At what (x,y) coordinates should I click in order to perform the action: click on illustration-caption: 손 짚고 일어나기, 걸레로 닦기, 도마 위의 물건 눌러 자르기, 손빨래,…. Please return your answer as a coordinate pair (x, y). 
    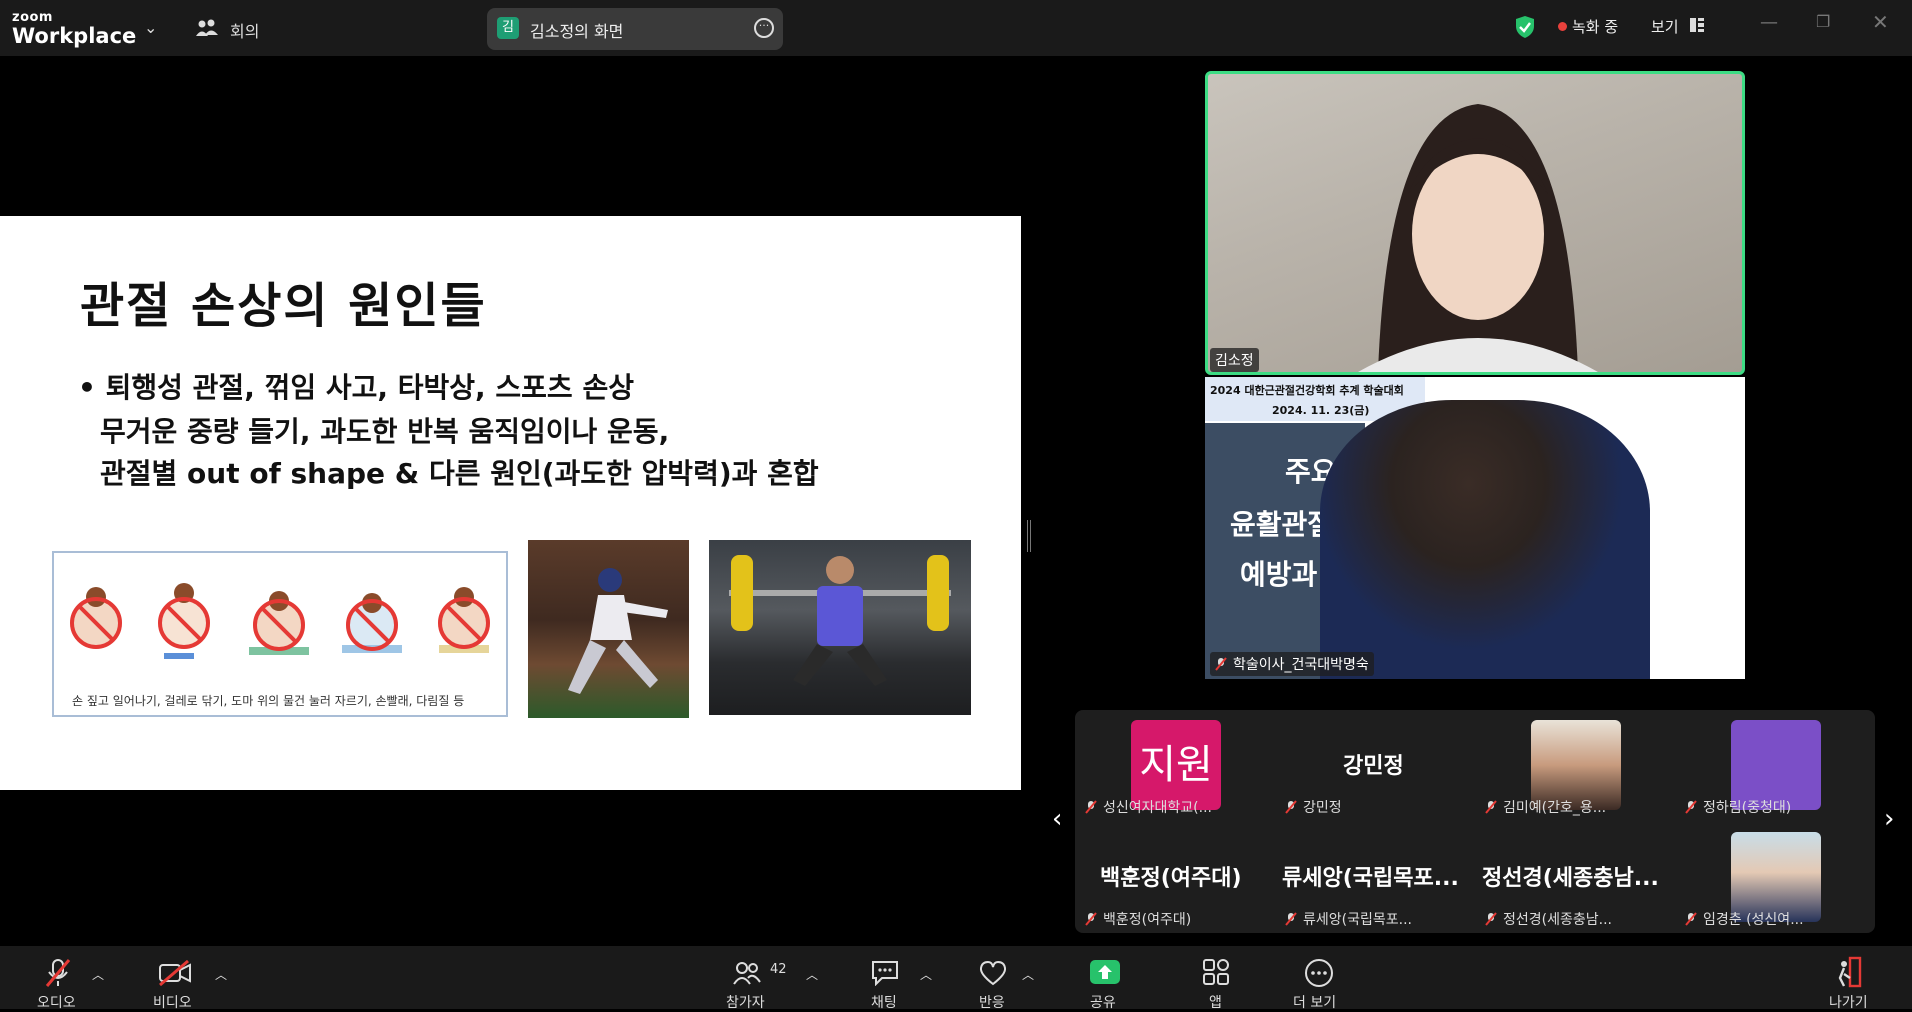
    Looking at the image, I should click on (268, 701).